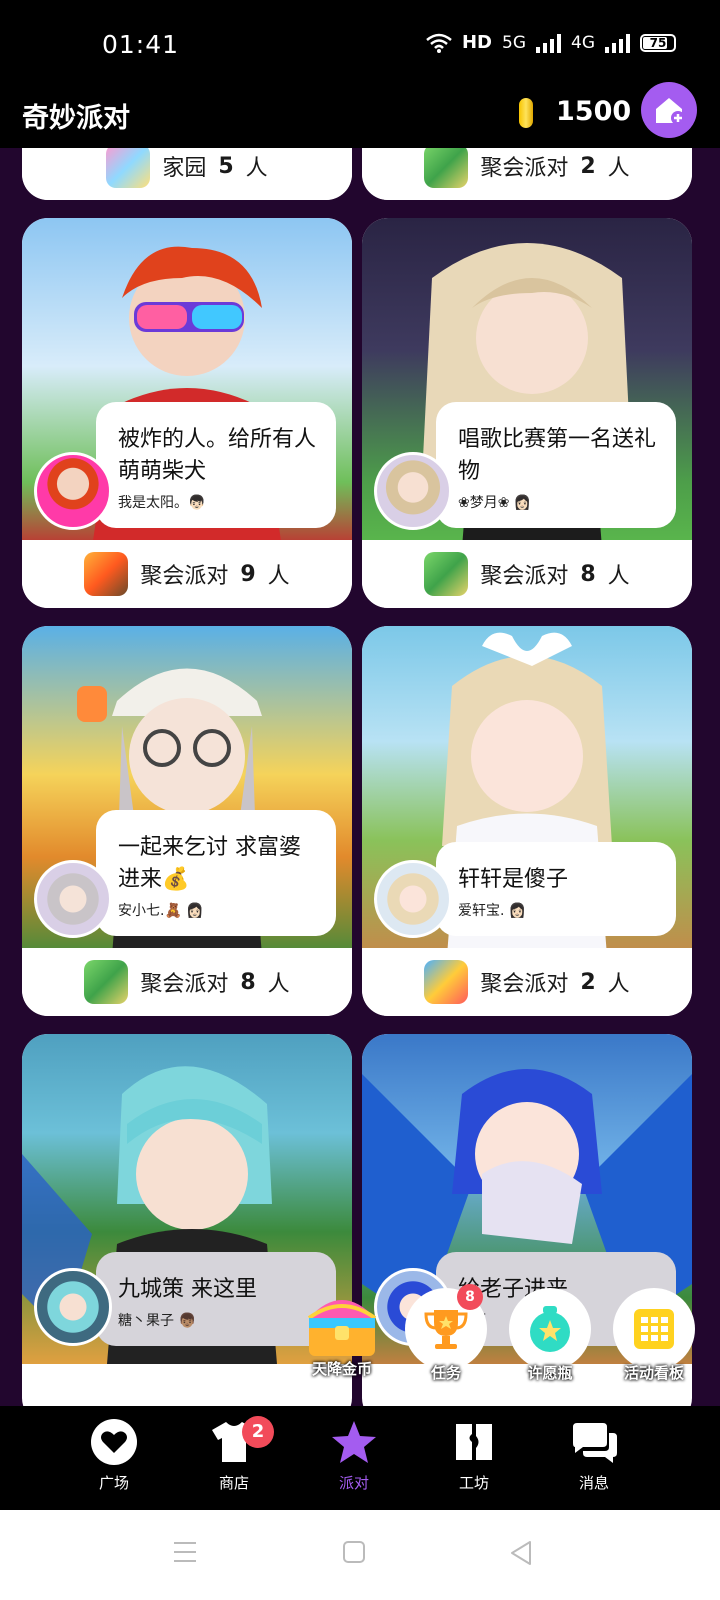 The width and height of the screenshot is (720, 1600). I want to click on battery-level: 75, so click(658, 42).